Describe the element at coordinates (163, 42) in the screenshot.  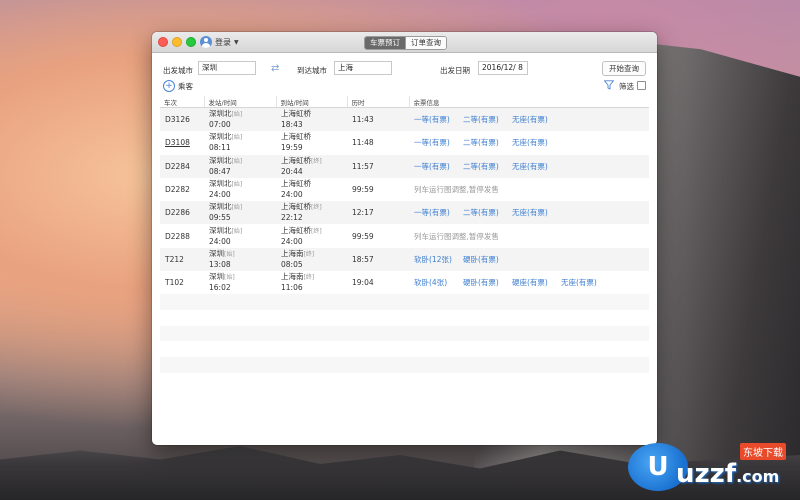
I see `close-window-button` at that location.